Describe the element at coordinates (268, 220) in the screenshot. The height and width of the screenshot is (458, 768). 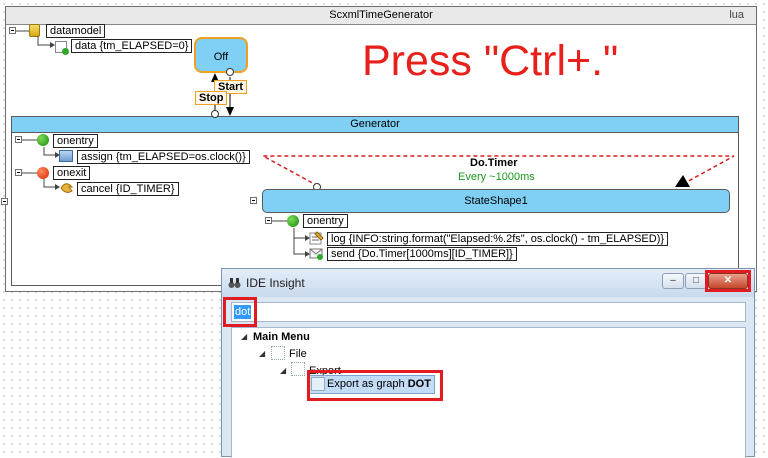
I see `shape1-onentry-collapse-toggle` at that location.